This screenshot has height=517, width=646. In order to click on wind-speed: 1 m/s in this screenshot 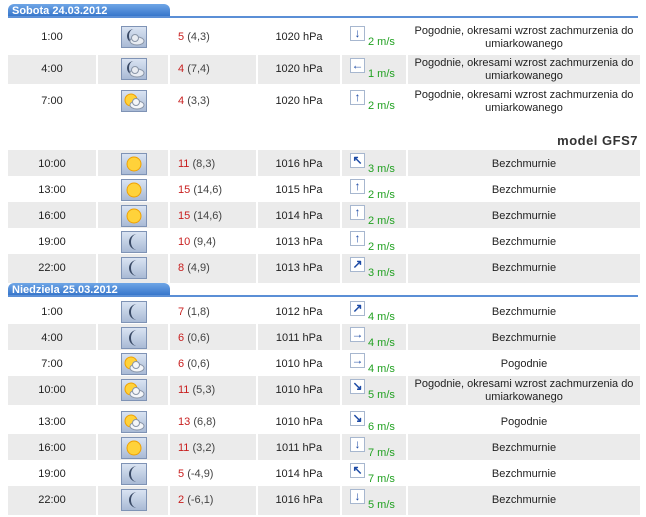, I will do `click(381, 74)`.